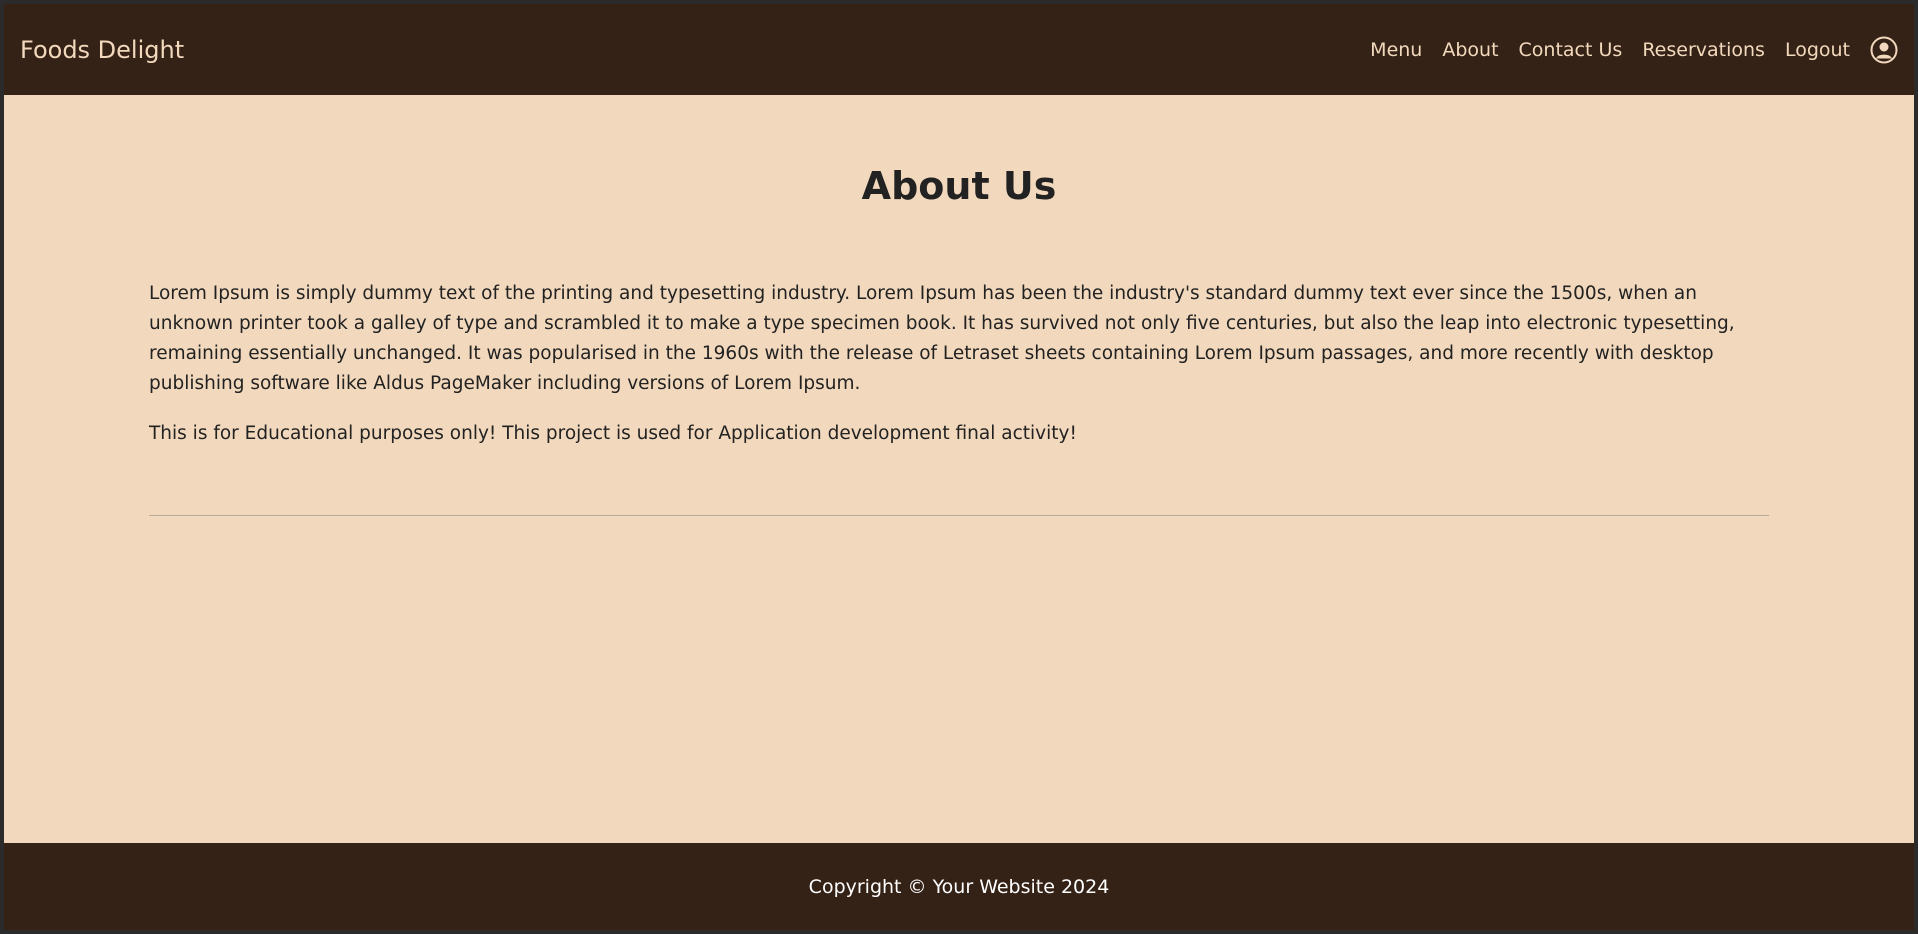 The image size is (1918, 934). What do you see at coordinates (1817, 50) in the screenshot?
I see `nav-link-logout: Logout` at bounding box center [1817, 50].